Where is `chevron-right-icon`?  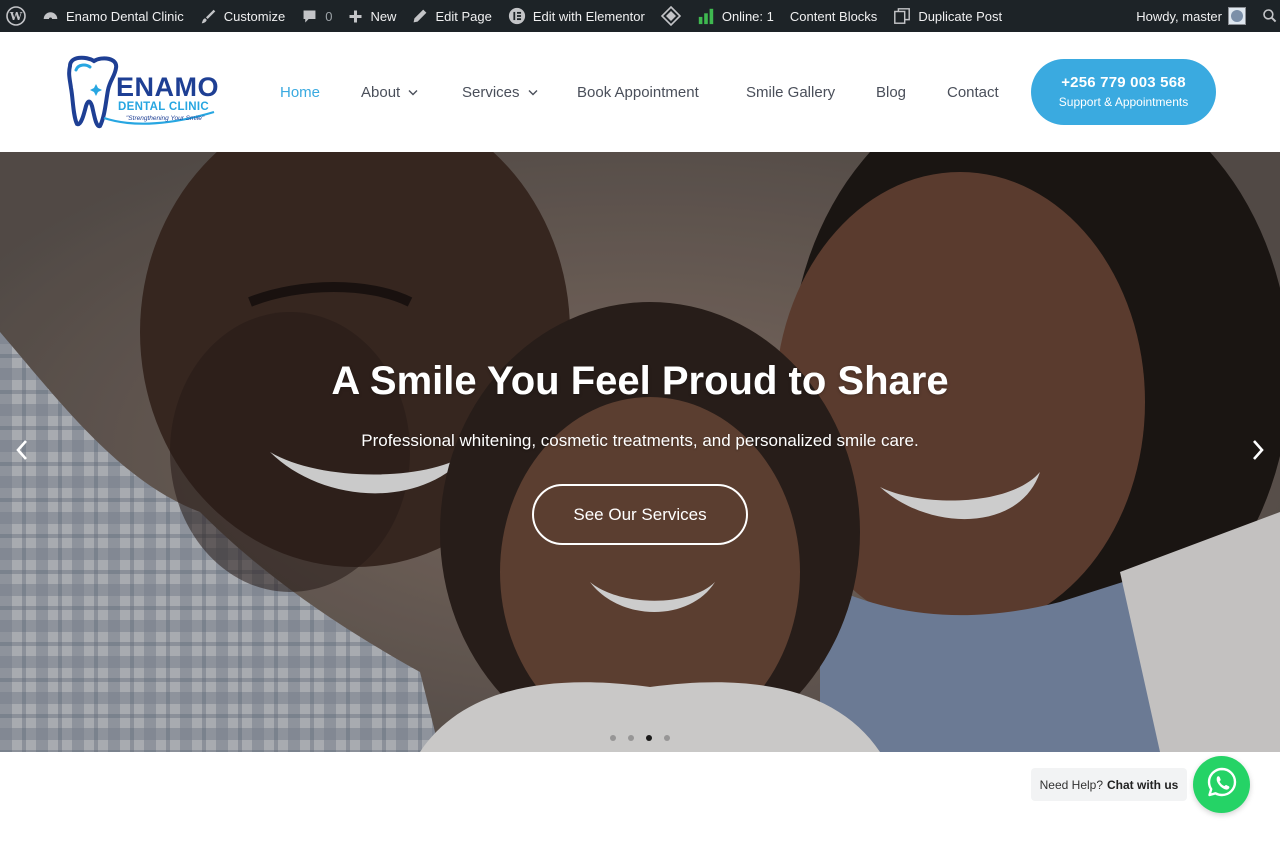 chevron-right-icon is located at coordinates (1258, 452).